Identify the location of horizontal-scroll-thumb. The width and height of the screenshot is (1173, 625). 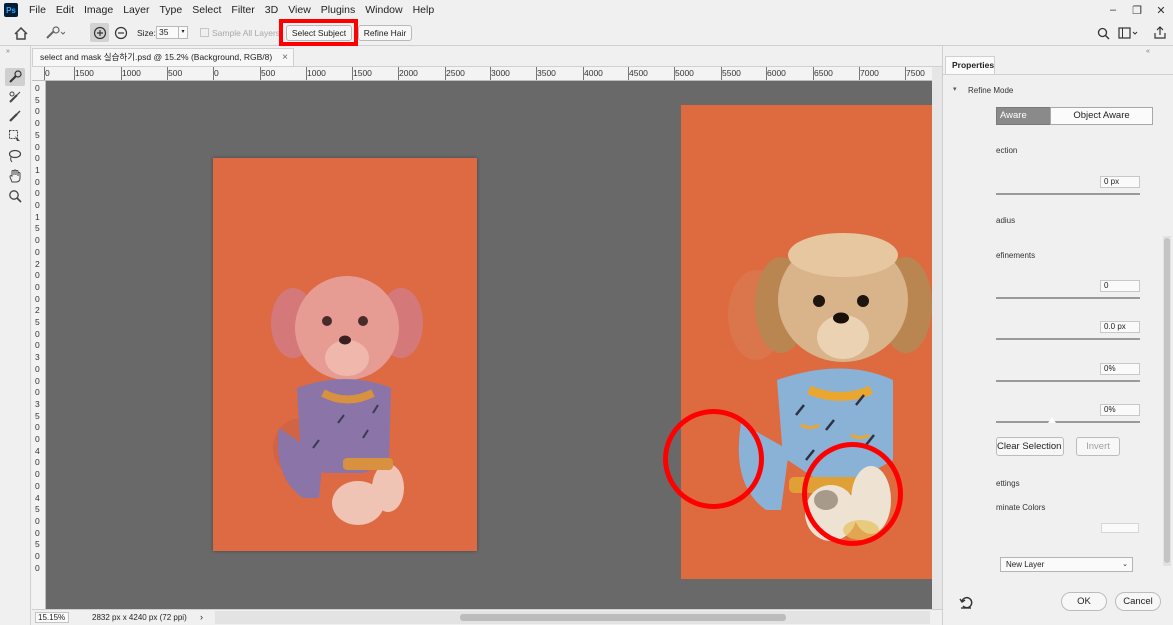
(623, 617).